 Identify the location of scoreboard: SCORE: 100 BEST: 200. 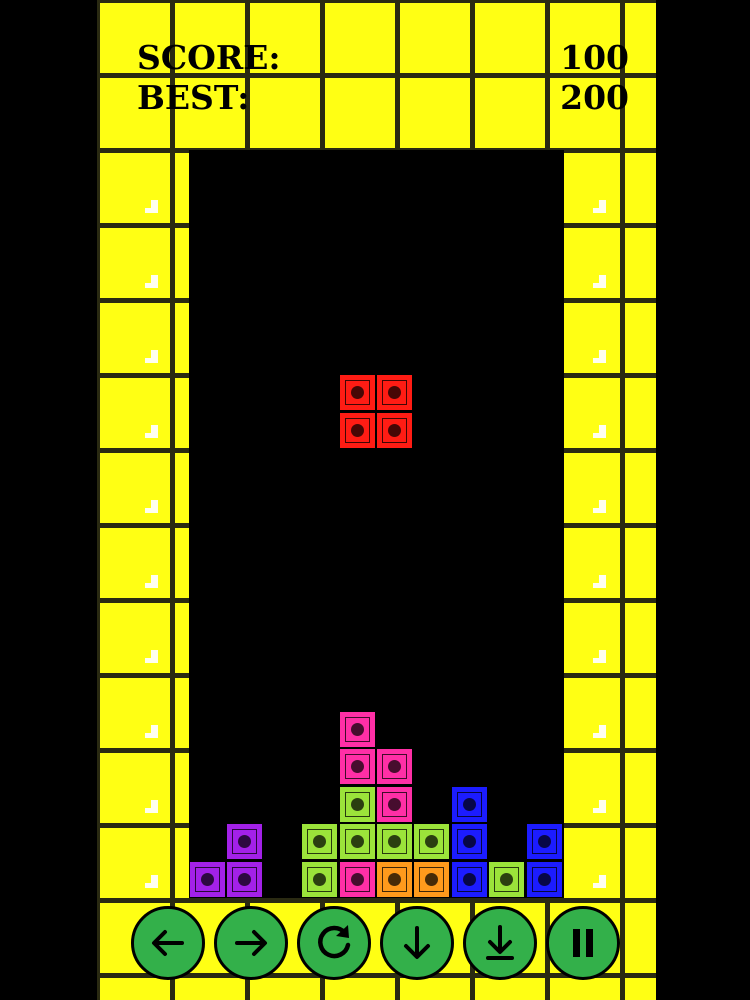
(383, 81).